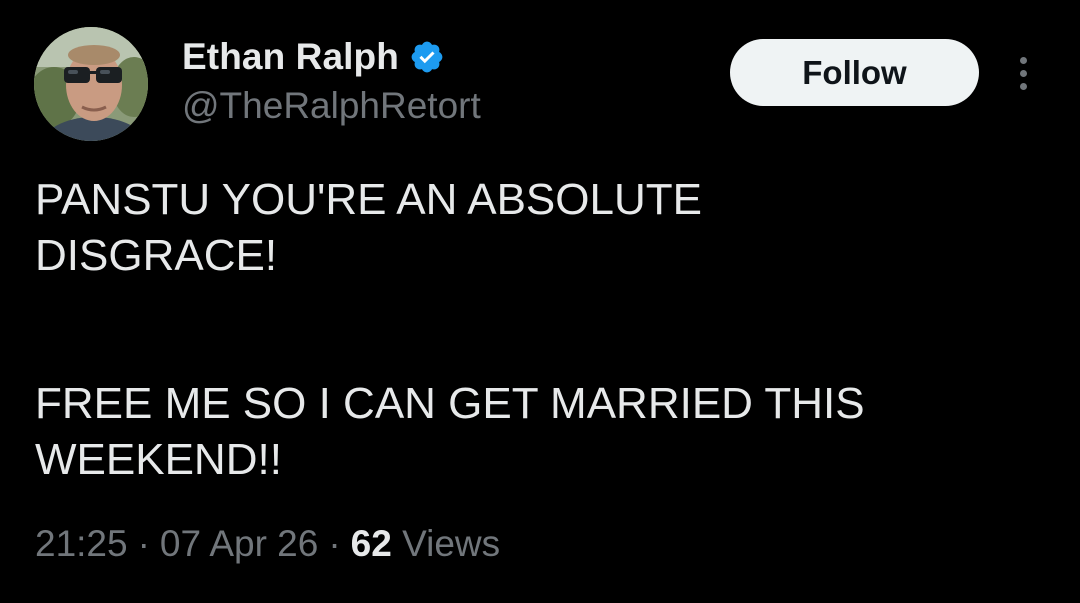  What do you see at coordinates (427, 57) in the screenshot?
I see `verified-badge-icon` at bounding box center [427, 57].